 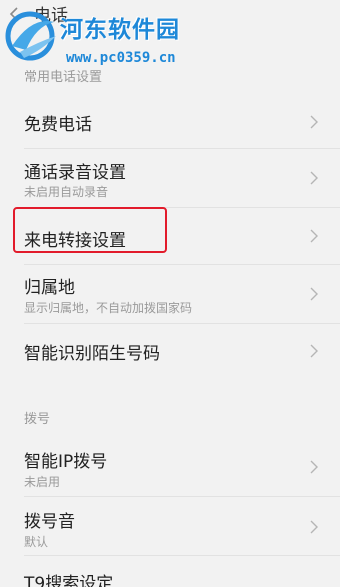 What do you see at coordinates (170, 351) in the screenshot?
I see `settings-item-smart-identify: 智能识别陌生号码` at bounding box center [170, 351].